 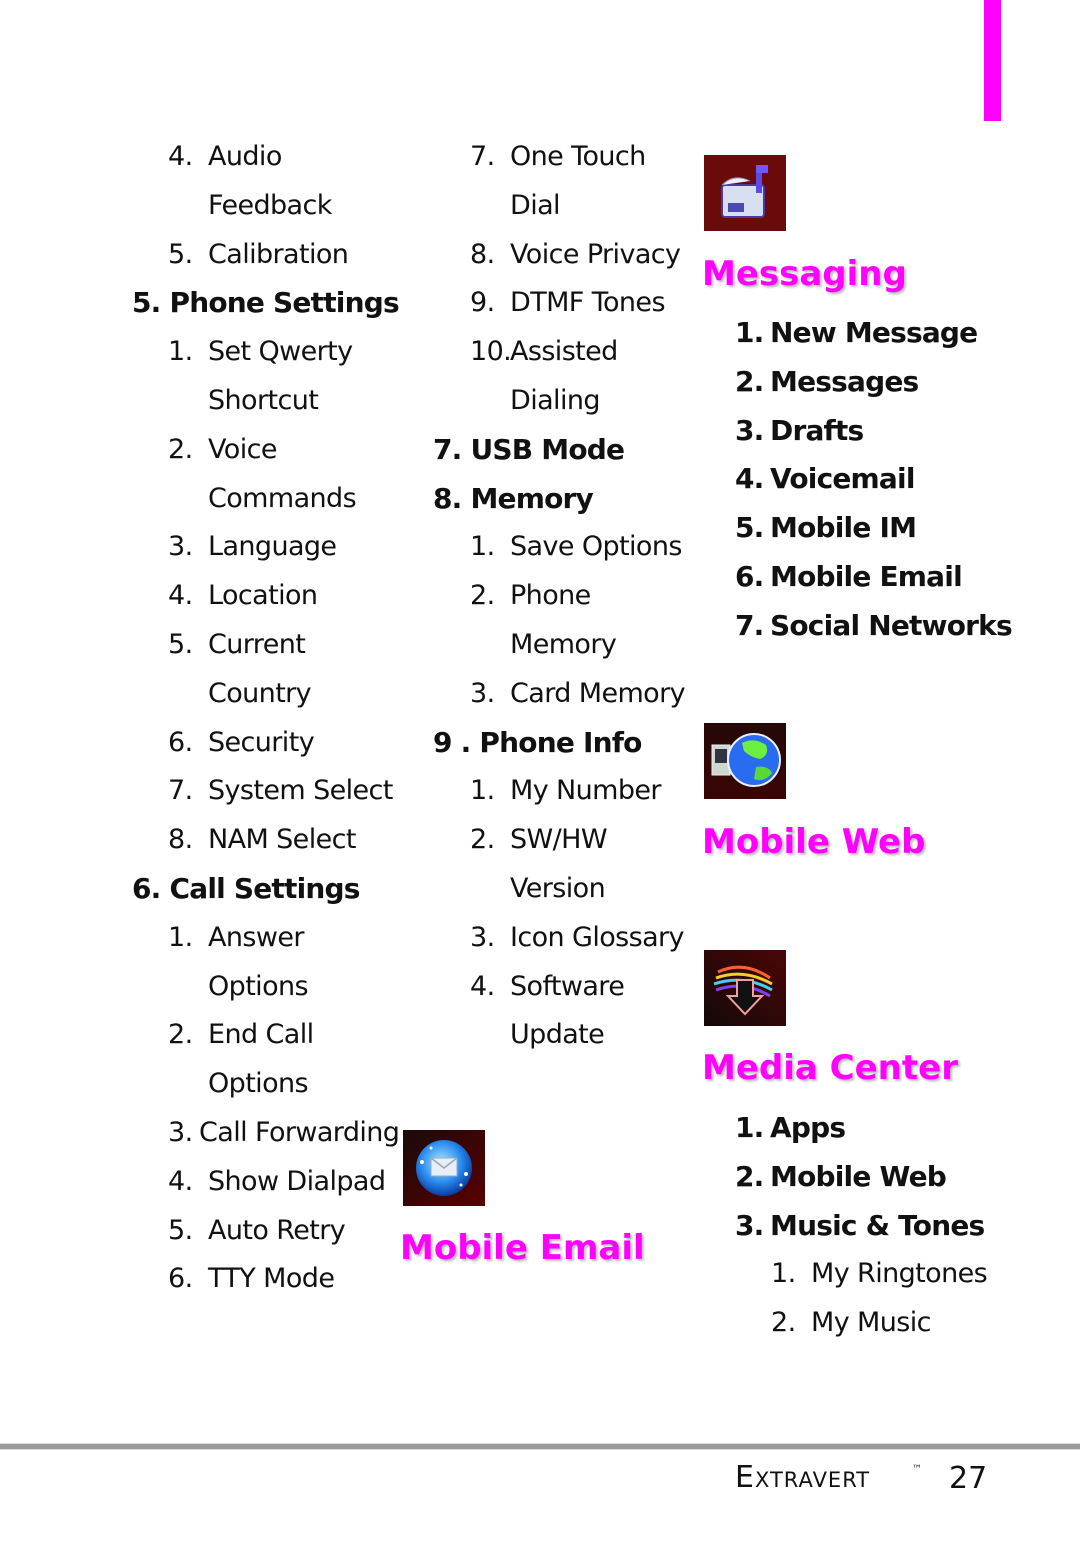 What do you see at coordinates (321, 1035) in the screenshot?
I see `menu-item-continuation: Update` at bounding box center [321, 1035].